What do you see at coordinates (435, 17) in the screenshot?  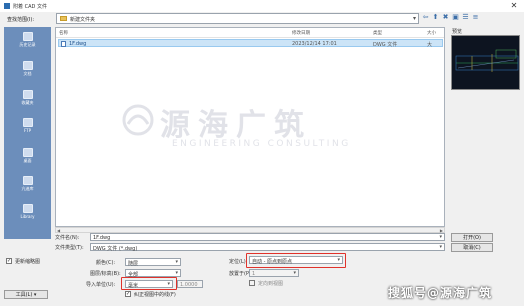 I see `up-folder-icon: ⬆` at bounding box center [435, 17].